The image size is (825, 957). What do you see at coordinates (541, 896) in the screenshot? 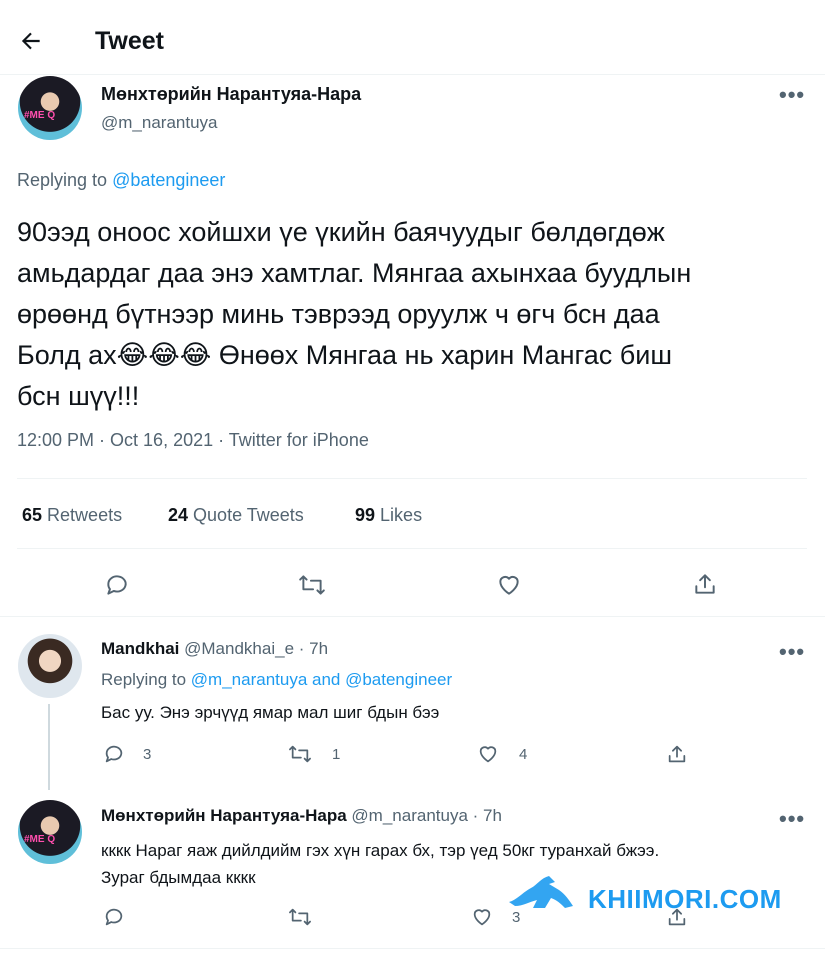
I see `horse-logo-icon` at bounding box center [541, 896].